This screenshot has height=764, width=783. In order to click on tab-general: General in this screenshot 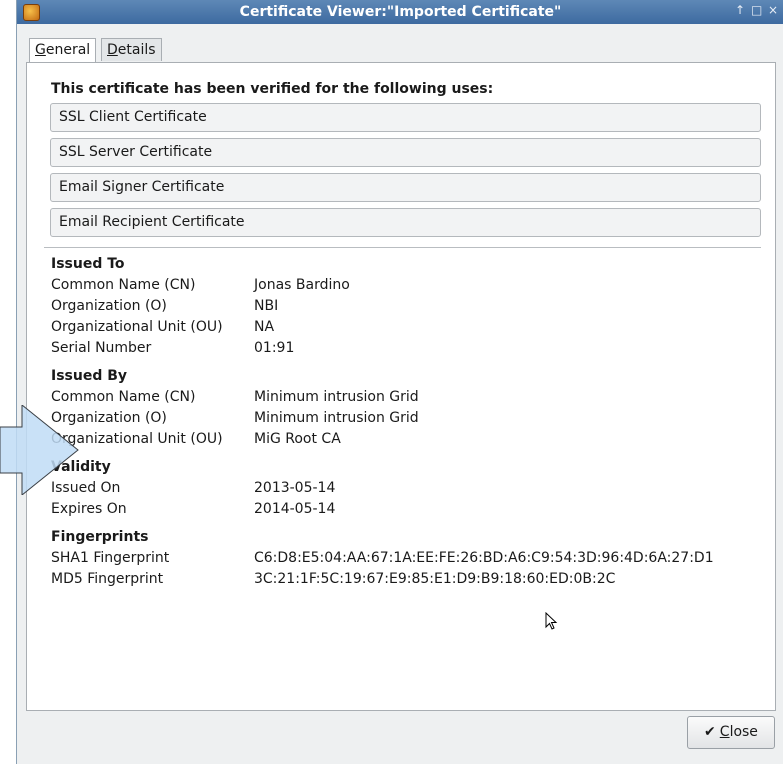, I will do `click(63, 50)`.